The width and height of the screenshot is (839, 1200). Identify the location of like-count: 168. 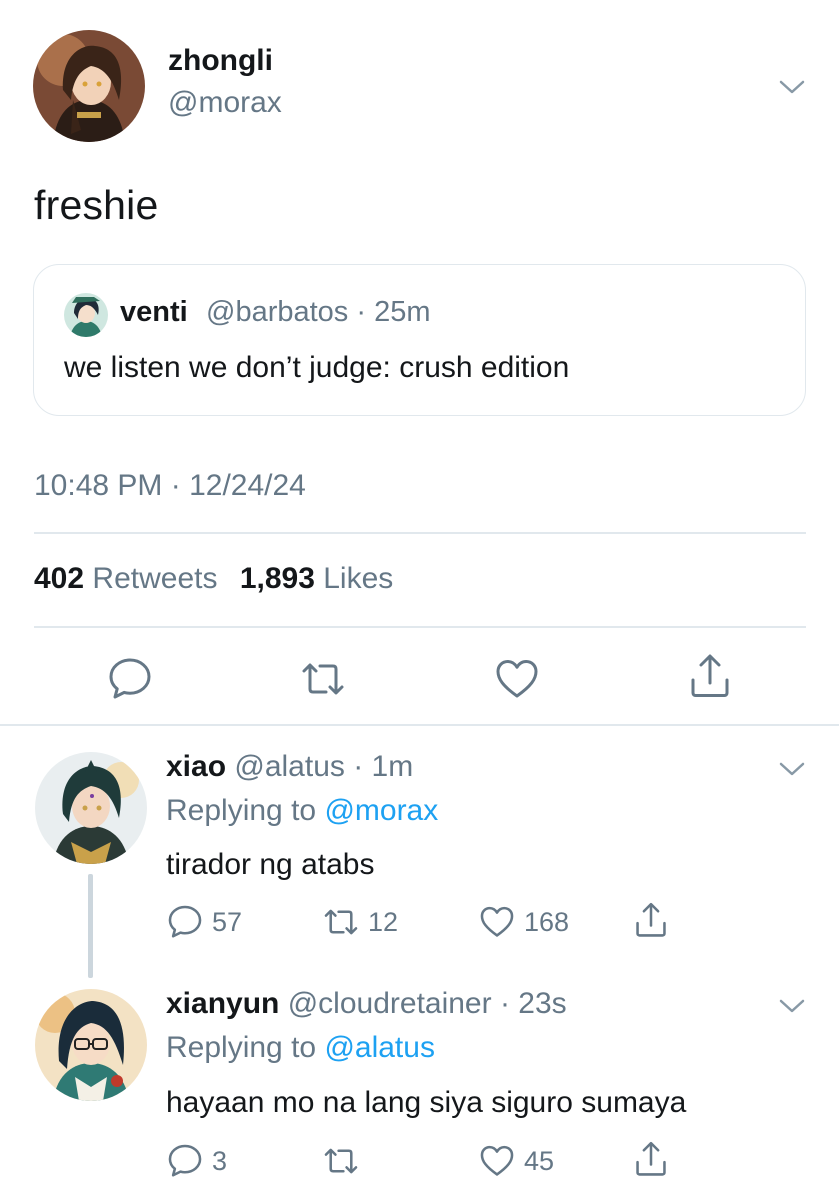
(547, 921).